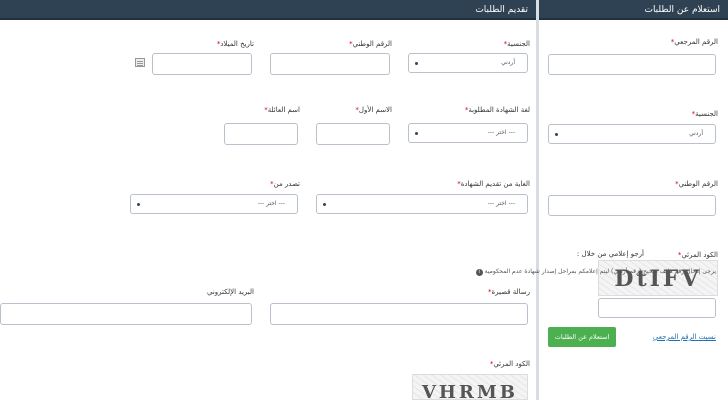  I want to click on certificate-language-label: لغة الشهادة المطلوبة*, so click(497, 110).